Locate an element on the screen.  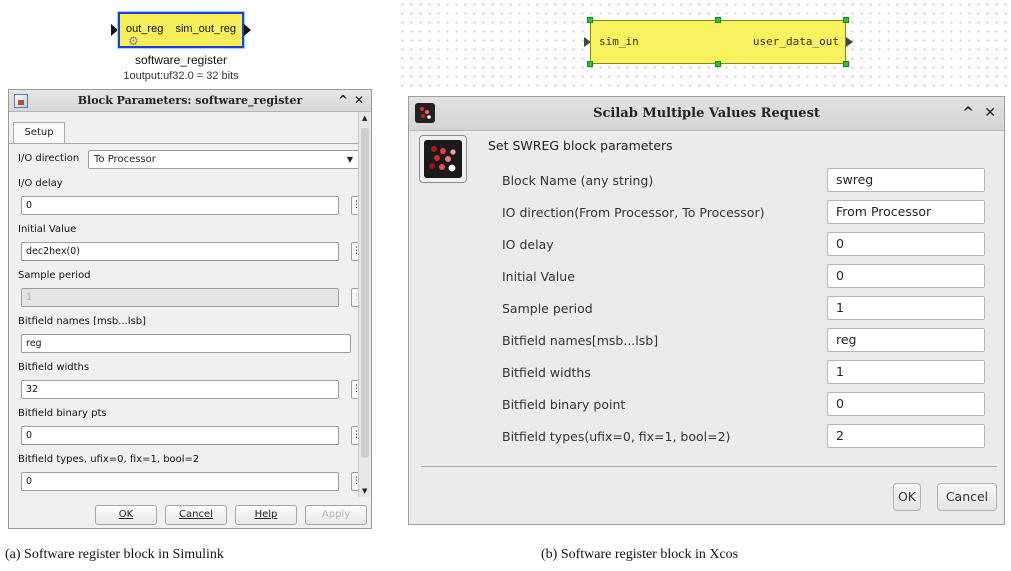
bitfield-binary-pts-field: 0 is located at coordinates (180, 435).